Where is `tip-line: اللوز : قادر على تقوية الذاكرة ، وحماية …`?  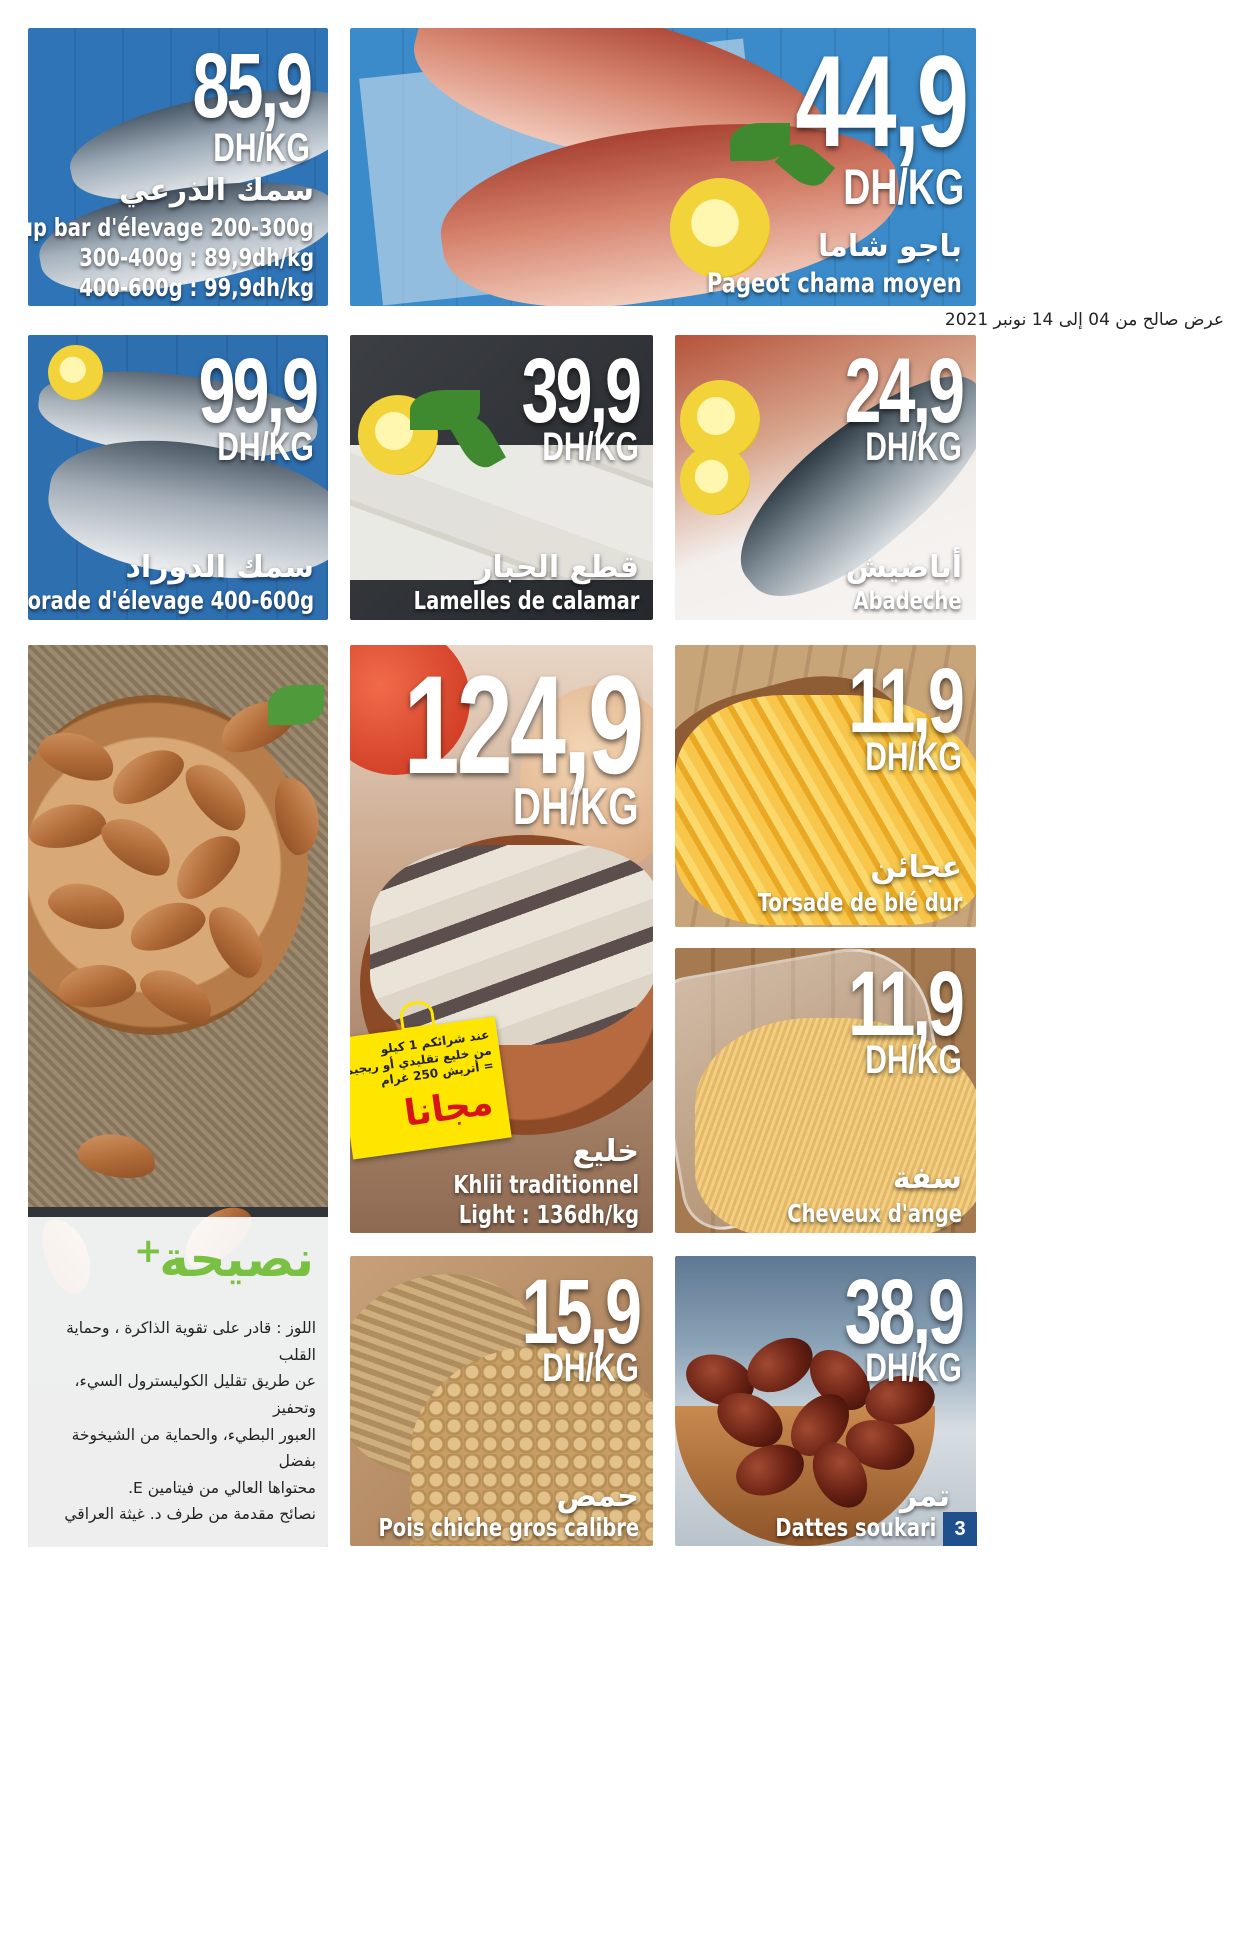 tip-line: اللوز : قادر على تقوية الذاكرة ، وحماية … is located at coordinates (191, 1341).